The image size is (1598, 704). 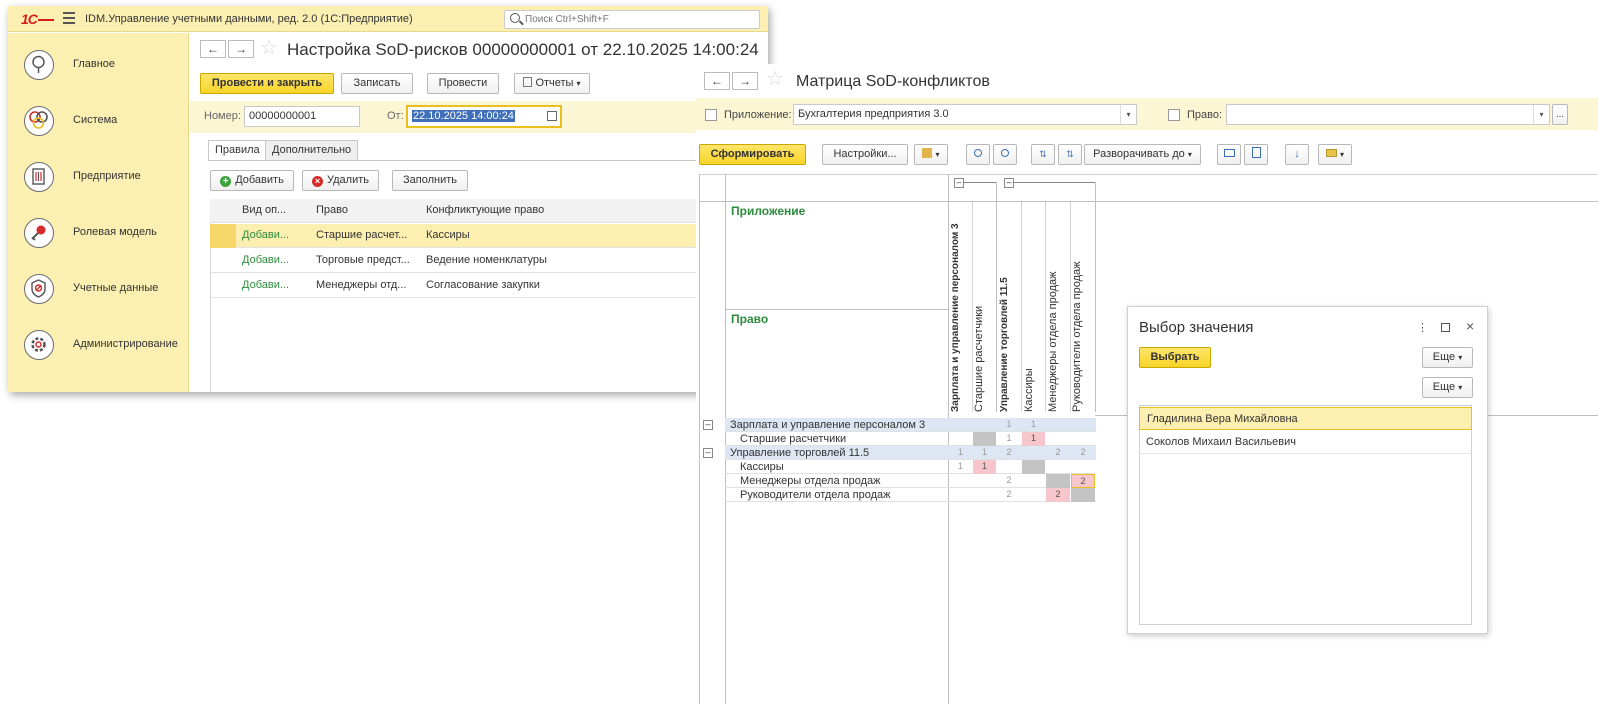 I want to click on sort-desc-button: ⇅, so click(x=1070, y=154).